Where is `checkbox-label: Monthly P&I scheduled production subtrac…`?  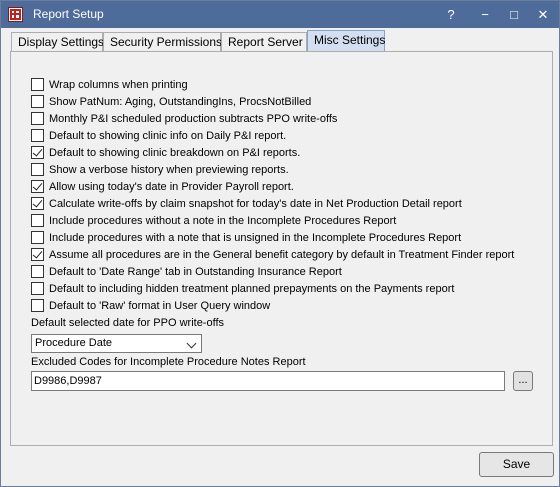 checkbox-label: Monthly P&I scheduled production subtrac… is located at coordinates (193, 119).